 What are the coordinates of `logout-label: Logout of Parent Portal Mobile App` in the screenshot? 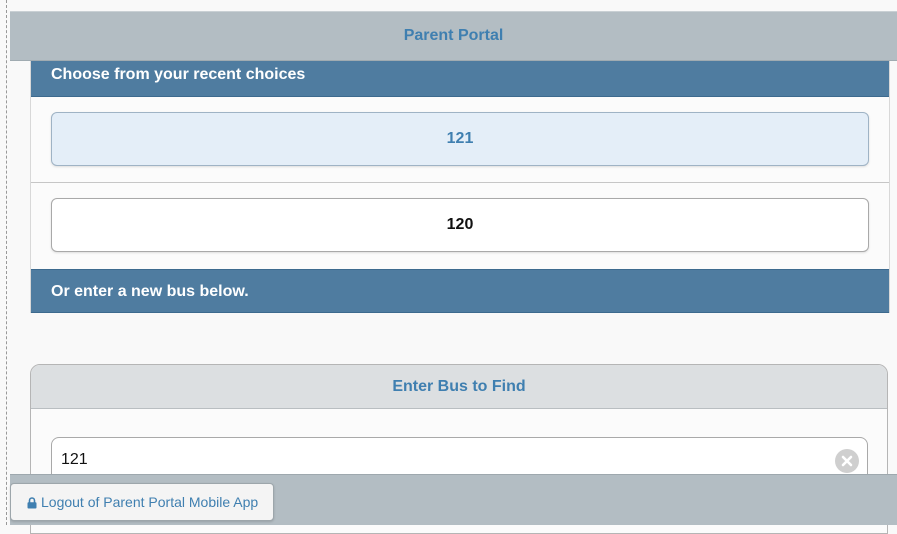 It's located at (150, 502).